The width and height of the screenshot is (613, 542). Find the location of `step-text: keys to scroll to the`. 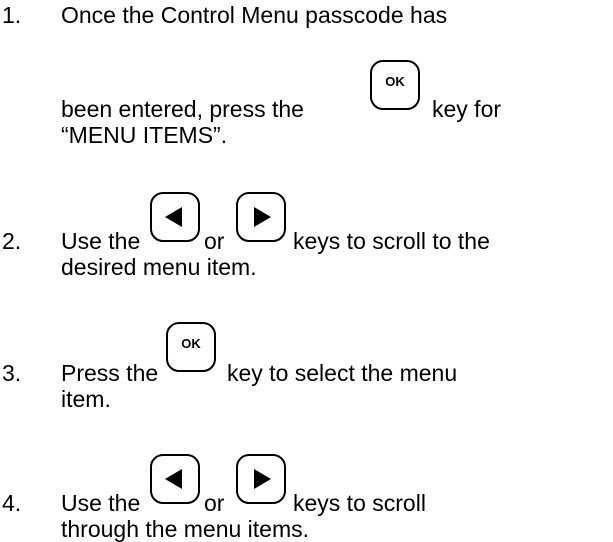

step-text: keys to scroll to the is located at coordinates (391, 241).